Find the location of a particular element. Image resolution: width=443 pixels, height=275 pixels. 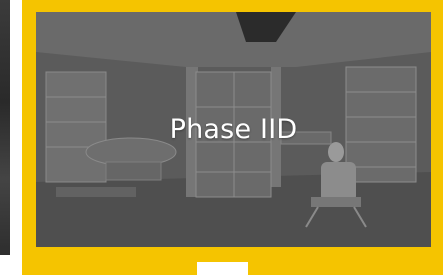

card-tab-bottom is located at coordinates (232, 266).